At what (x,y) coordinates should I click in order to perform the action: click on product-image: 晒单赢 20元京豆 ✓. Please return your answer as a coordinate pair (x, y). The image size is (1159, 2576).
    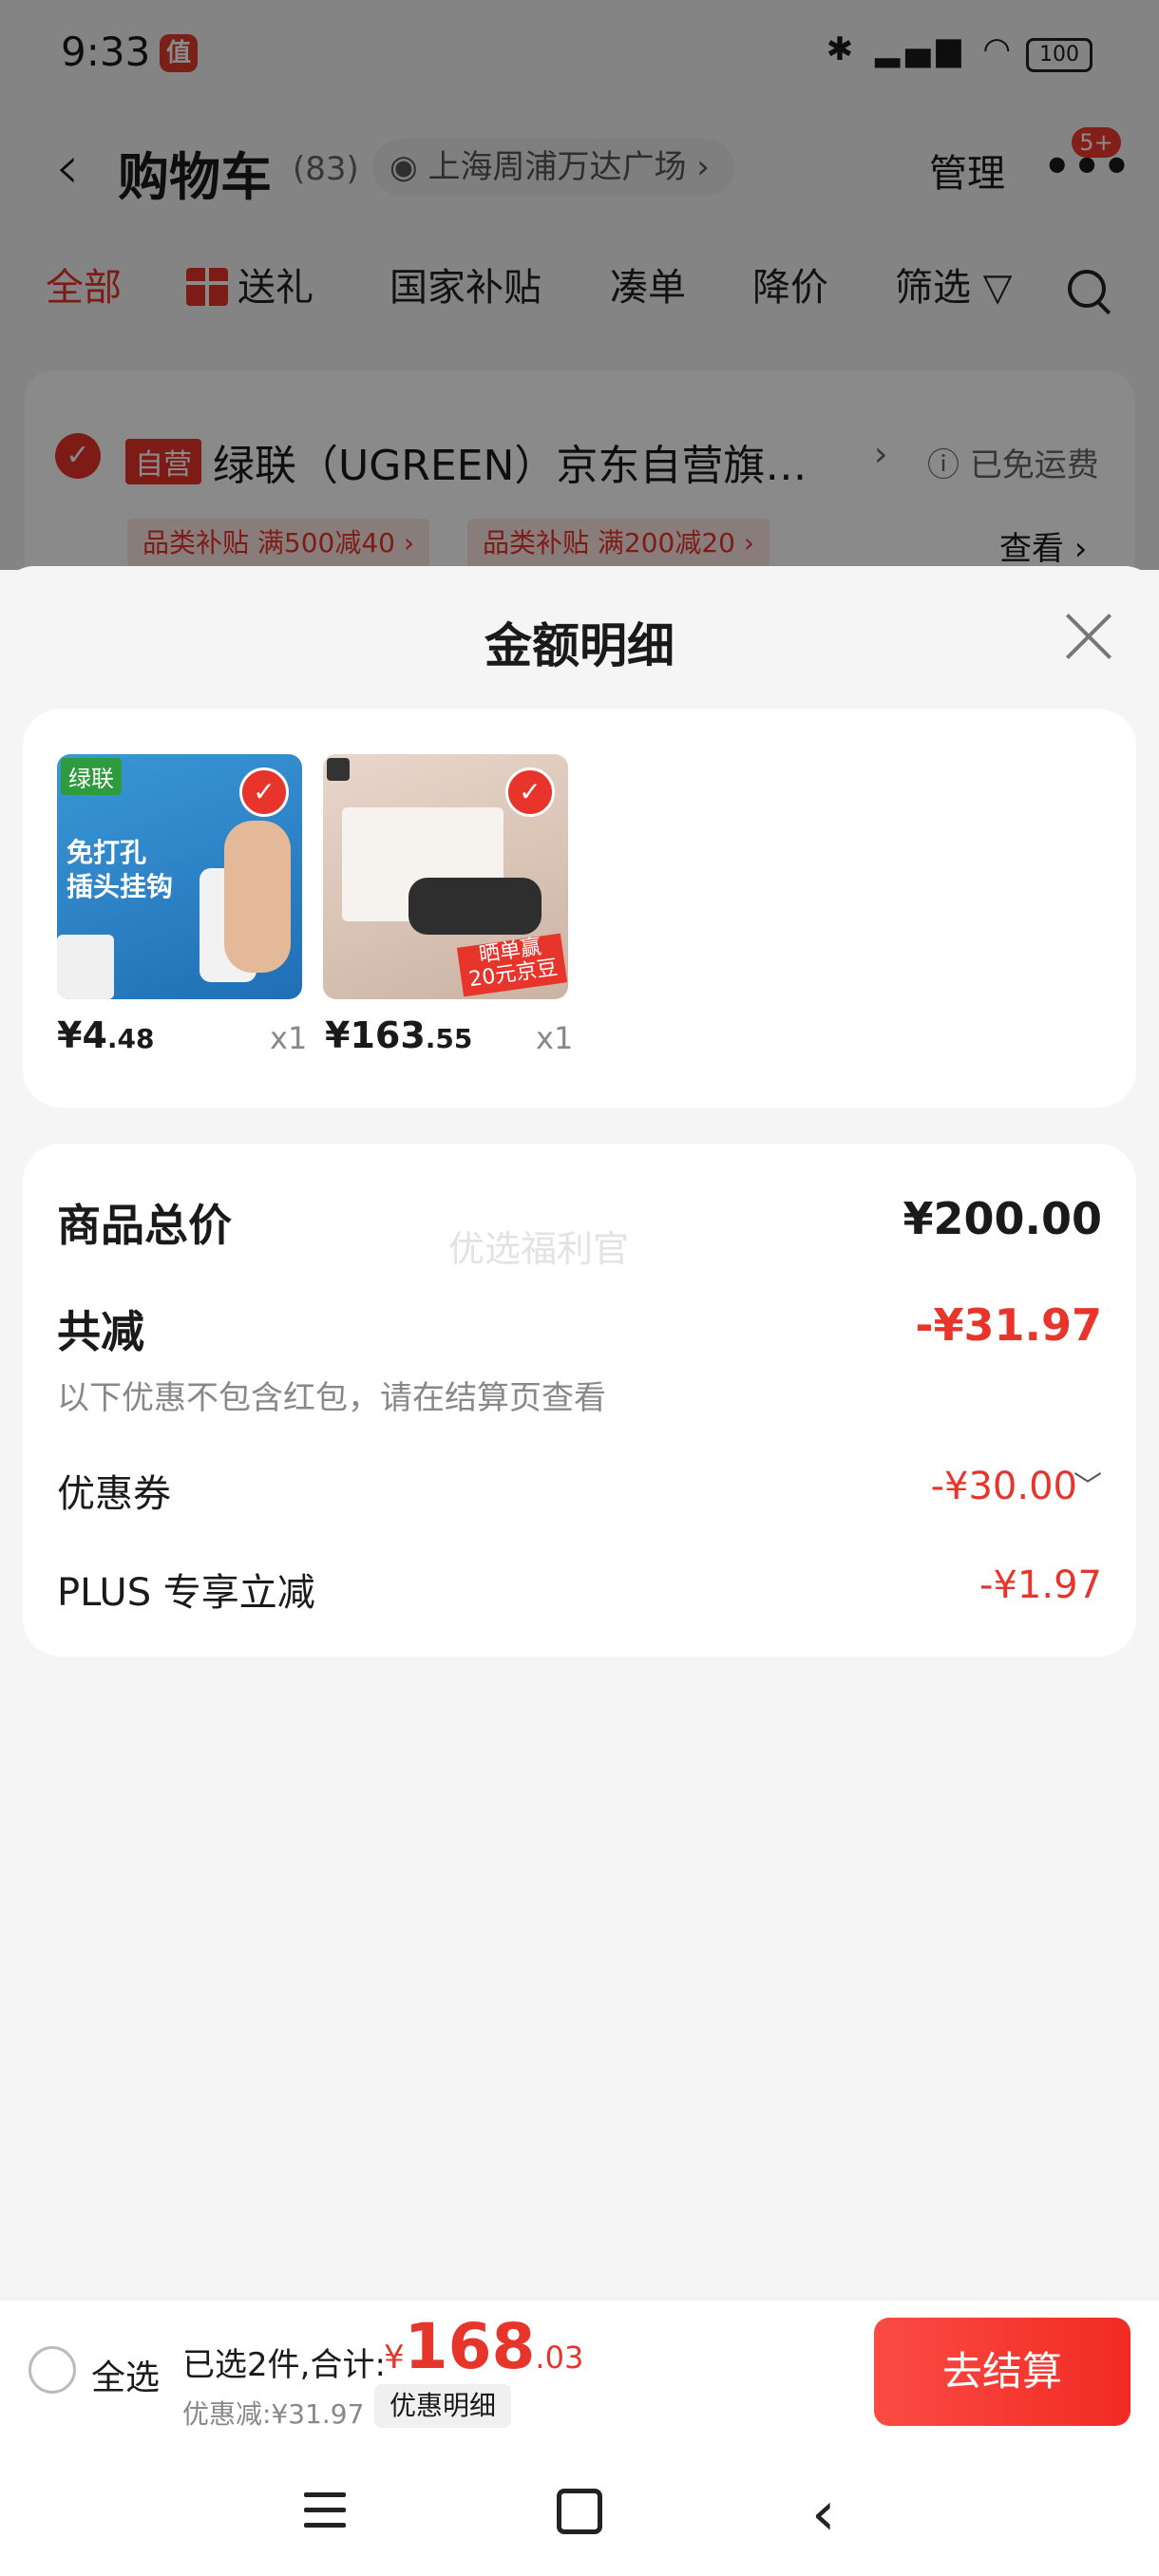
    Looking at the image, I should click on (445, 876).